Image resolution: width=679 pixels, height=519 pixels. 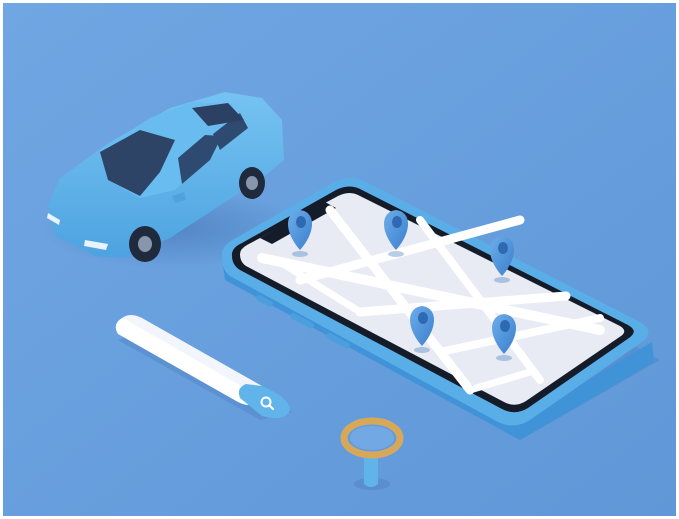 What do you see at coordinates (145, 244) in the screenshot?
I see `car-wheel-front` at bounding box center [145, 244].